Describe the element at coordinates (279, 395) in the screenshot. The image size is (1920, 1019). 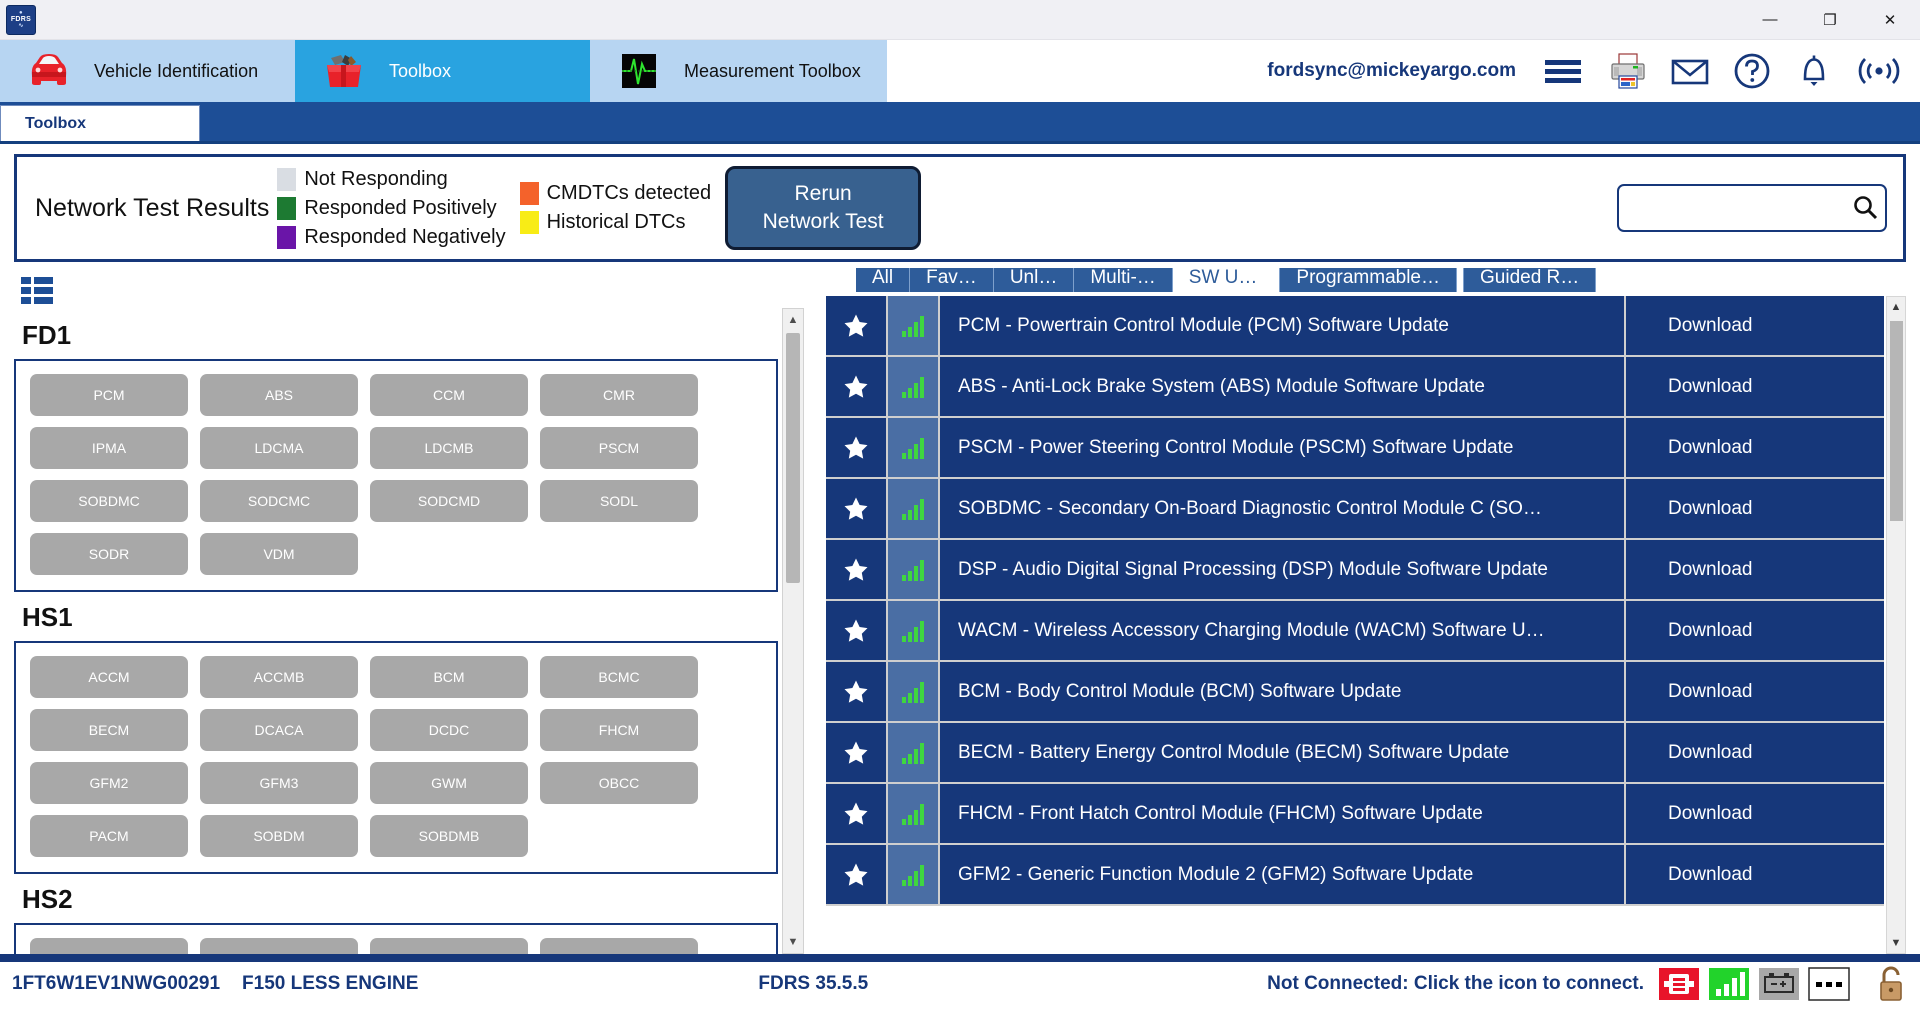
I see `module-chip: ABS` at that location.